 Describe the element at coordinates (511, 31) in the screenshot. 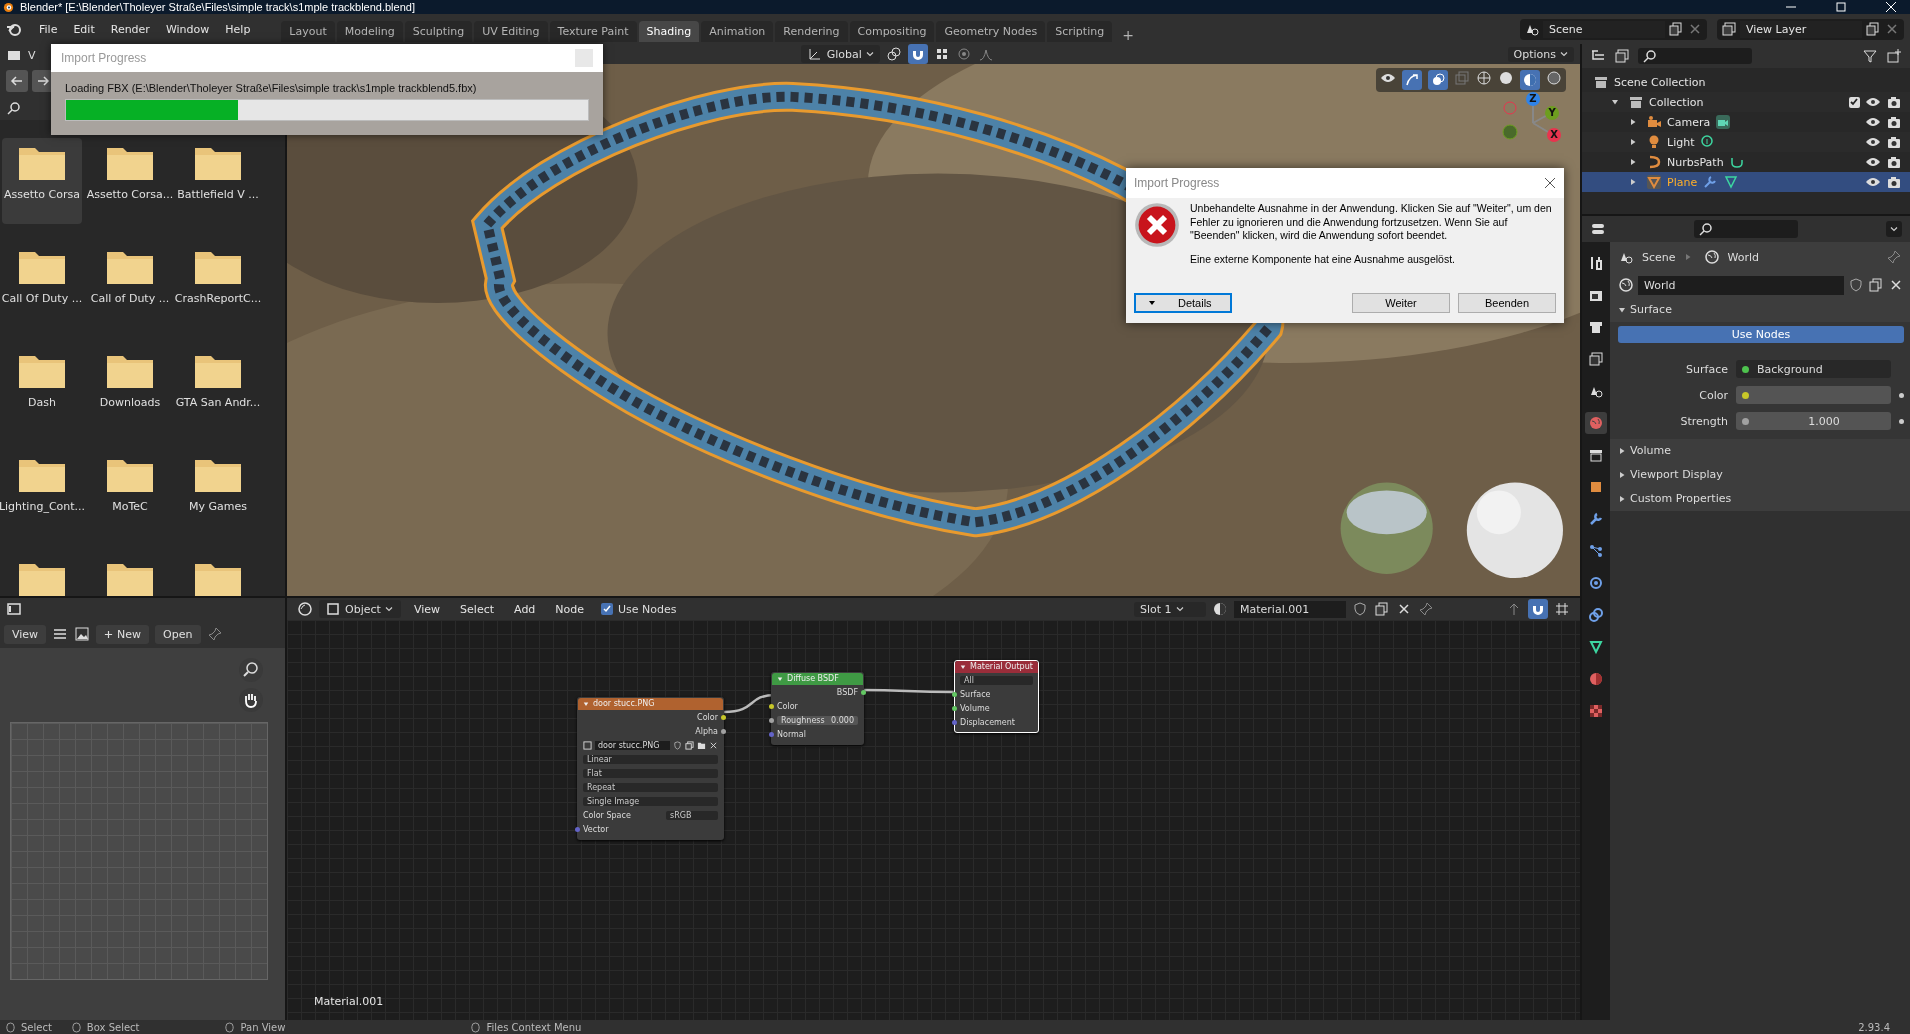

I see `workspace-tab: UV Editing` at that location.